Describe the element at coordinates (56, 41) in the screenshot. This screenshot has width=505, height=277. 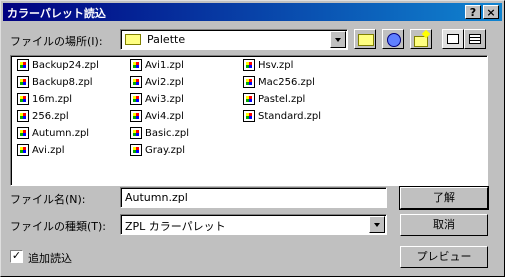
I see `location-label: ファイルの場所(I):` at that location.